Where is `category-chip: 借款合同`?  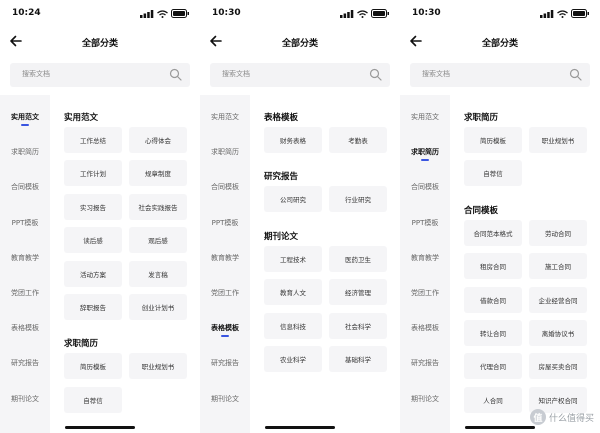
category-chip: 借款合同 is located at coordinates (493, 299).